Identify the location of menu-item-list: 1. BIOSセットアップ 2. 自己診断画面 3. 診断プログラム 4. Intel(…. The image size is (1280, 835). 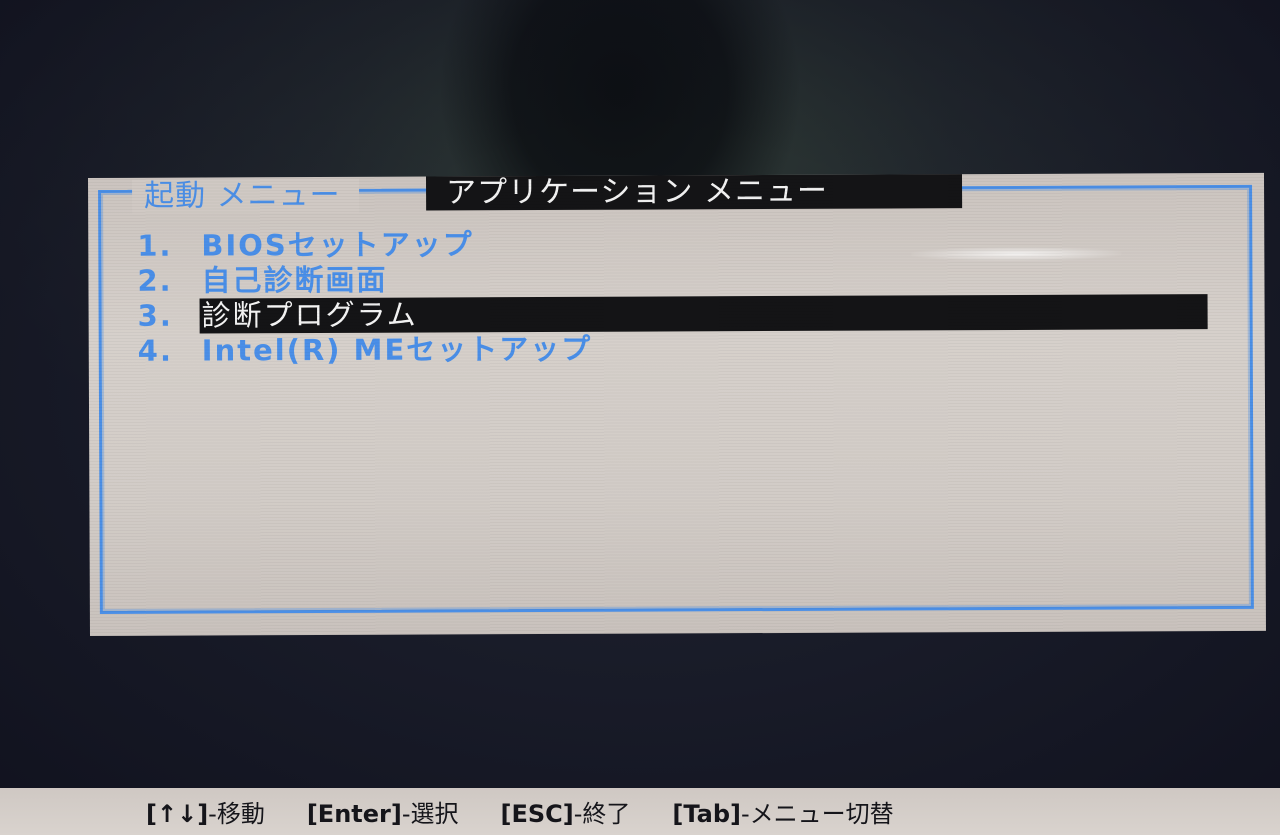
(677, 296).